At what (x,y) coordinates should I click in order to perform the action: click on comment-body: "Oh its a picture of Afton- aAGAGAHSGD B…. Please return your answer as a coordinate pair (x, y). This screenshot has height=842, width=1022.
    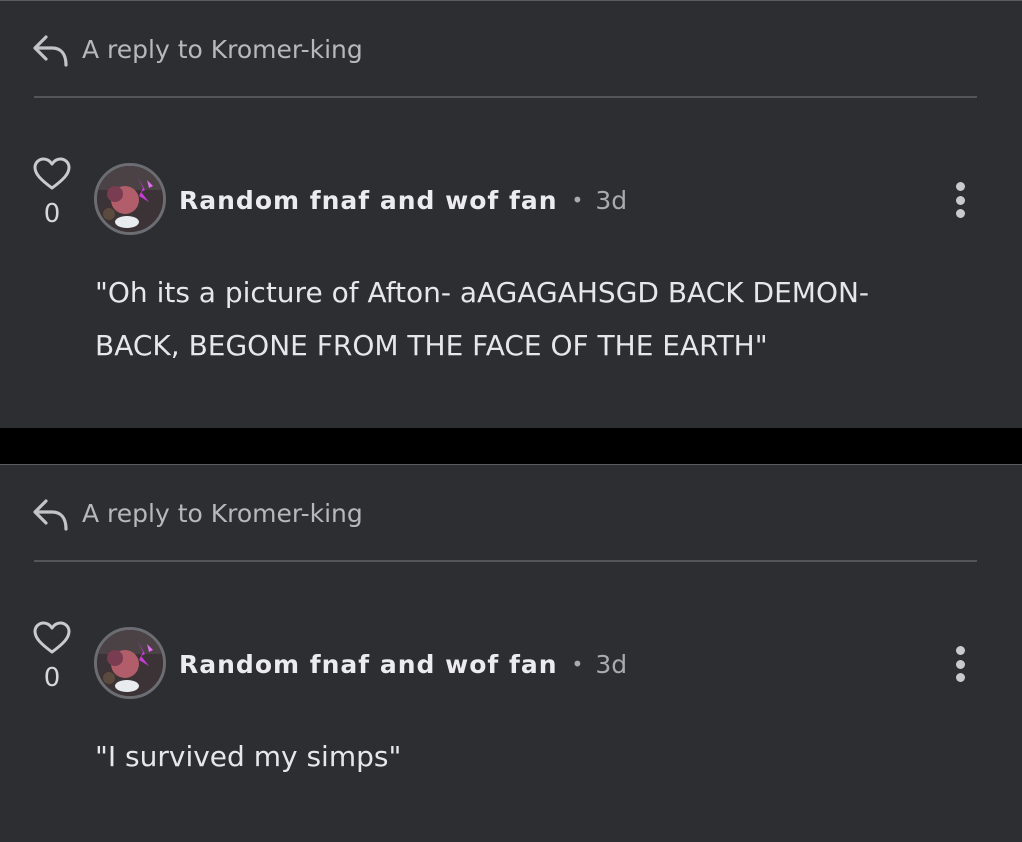
    Looking at the image, I should click on (482, 319).